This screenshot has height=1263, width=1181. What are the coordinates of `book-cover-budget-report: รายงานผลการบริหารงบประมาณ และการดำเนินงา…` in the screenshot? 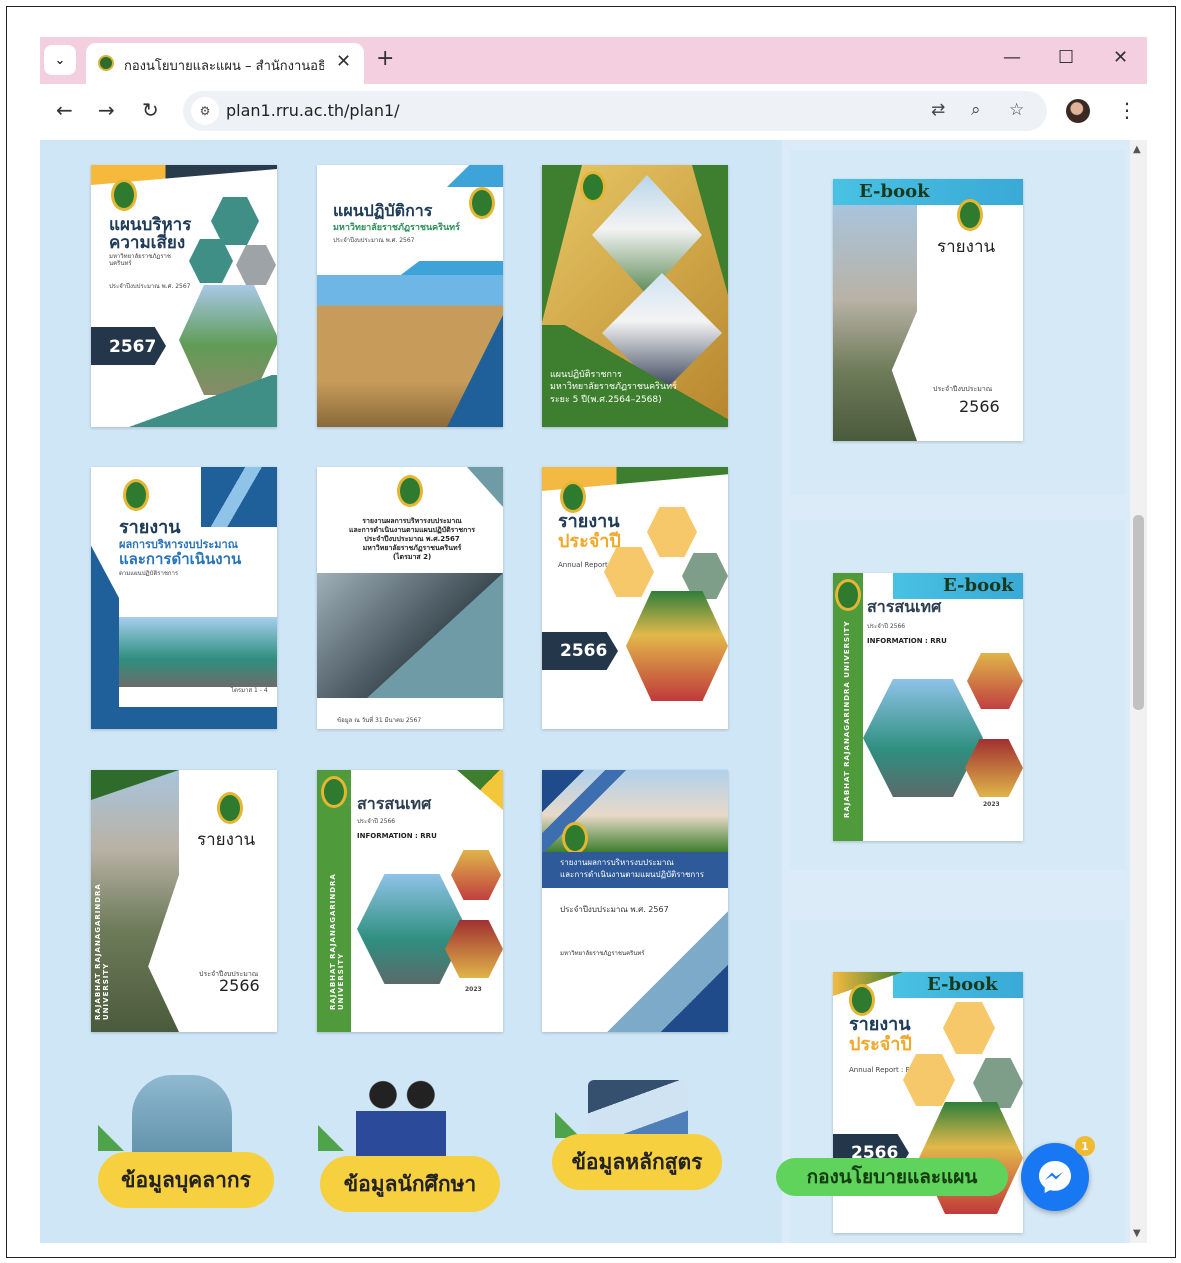 It's located at (635, 901).